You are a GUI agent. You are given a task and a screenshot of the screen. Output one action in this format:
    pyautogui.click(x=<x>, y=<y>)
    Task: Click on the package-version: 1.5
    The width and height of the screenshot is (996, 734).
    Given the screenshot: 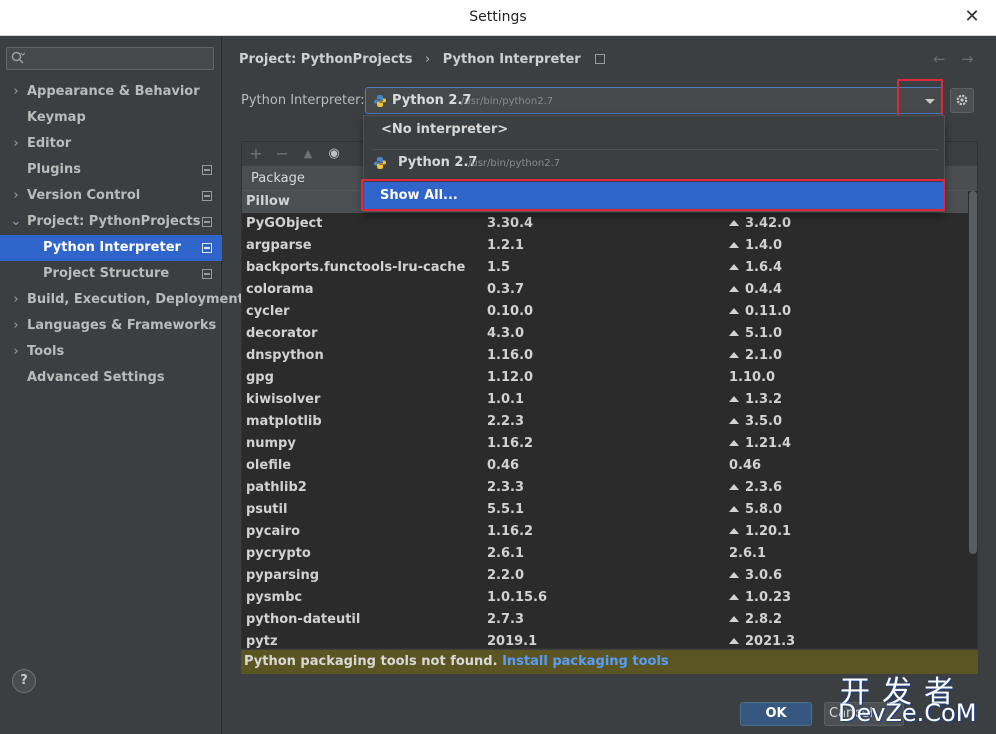 What is the action you would take?
    pyautogui.click(x=499, y=267)
    